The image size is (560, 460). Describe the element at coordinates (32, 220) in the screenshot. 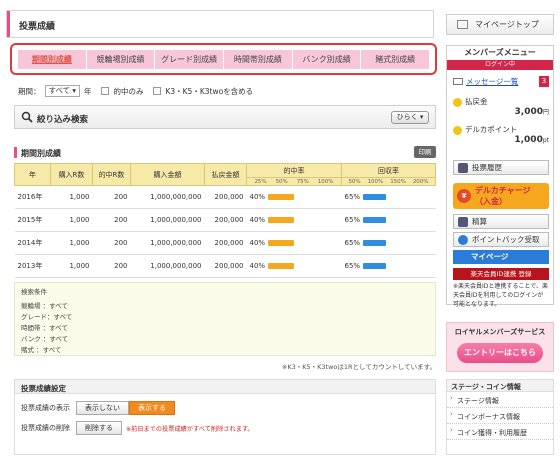

I see `cell-year: 2015年` at that location.